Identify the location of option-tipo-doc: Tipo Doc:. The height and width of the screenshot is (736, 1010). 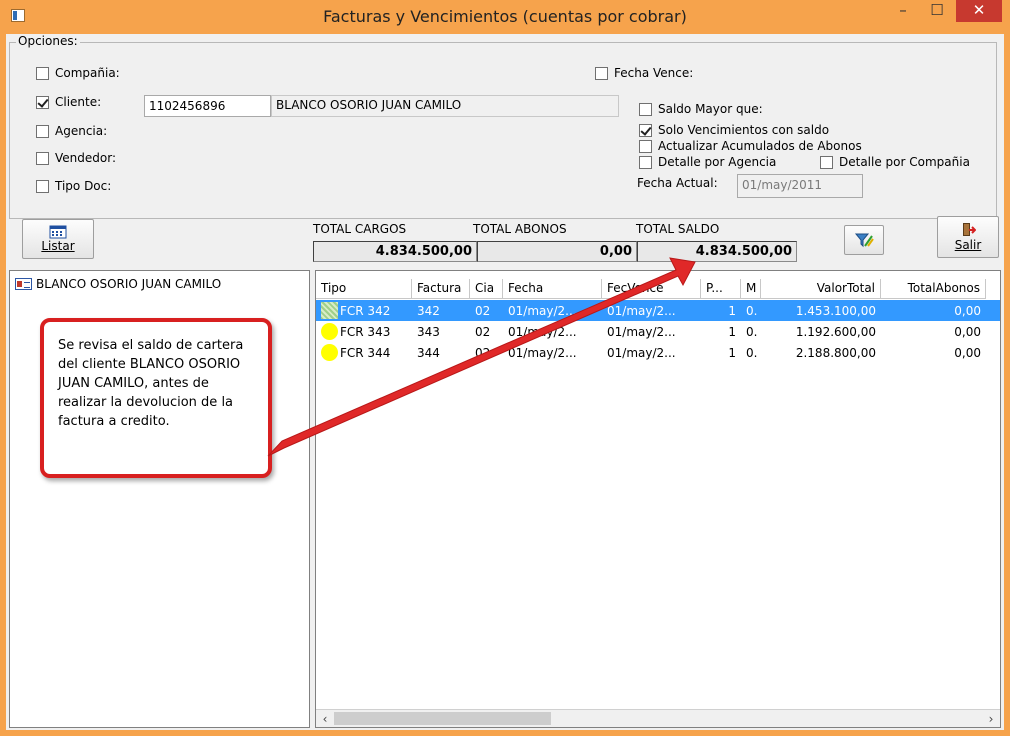
(73, 186).